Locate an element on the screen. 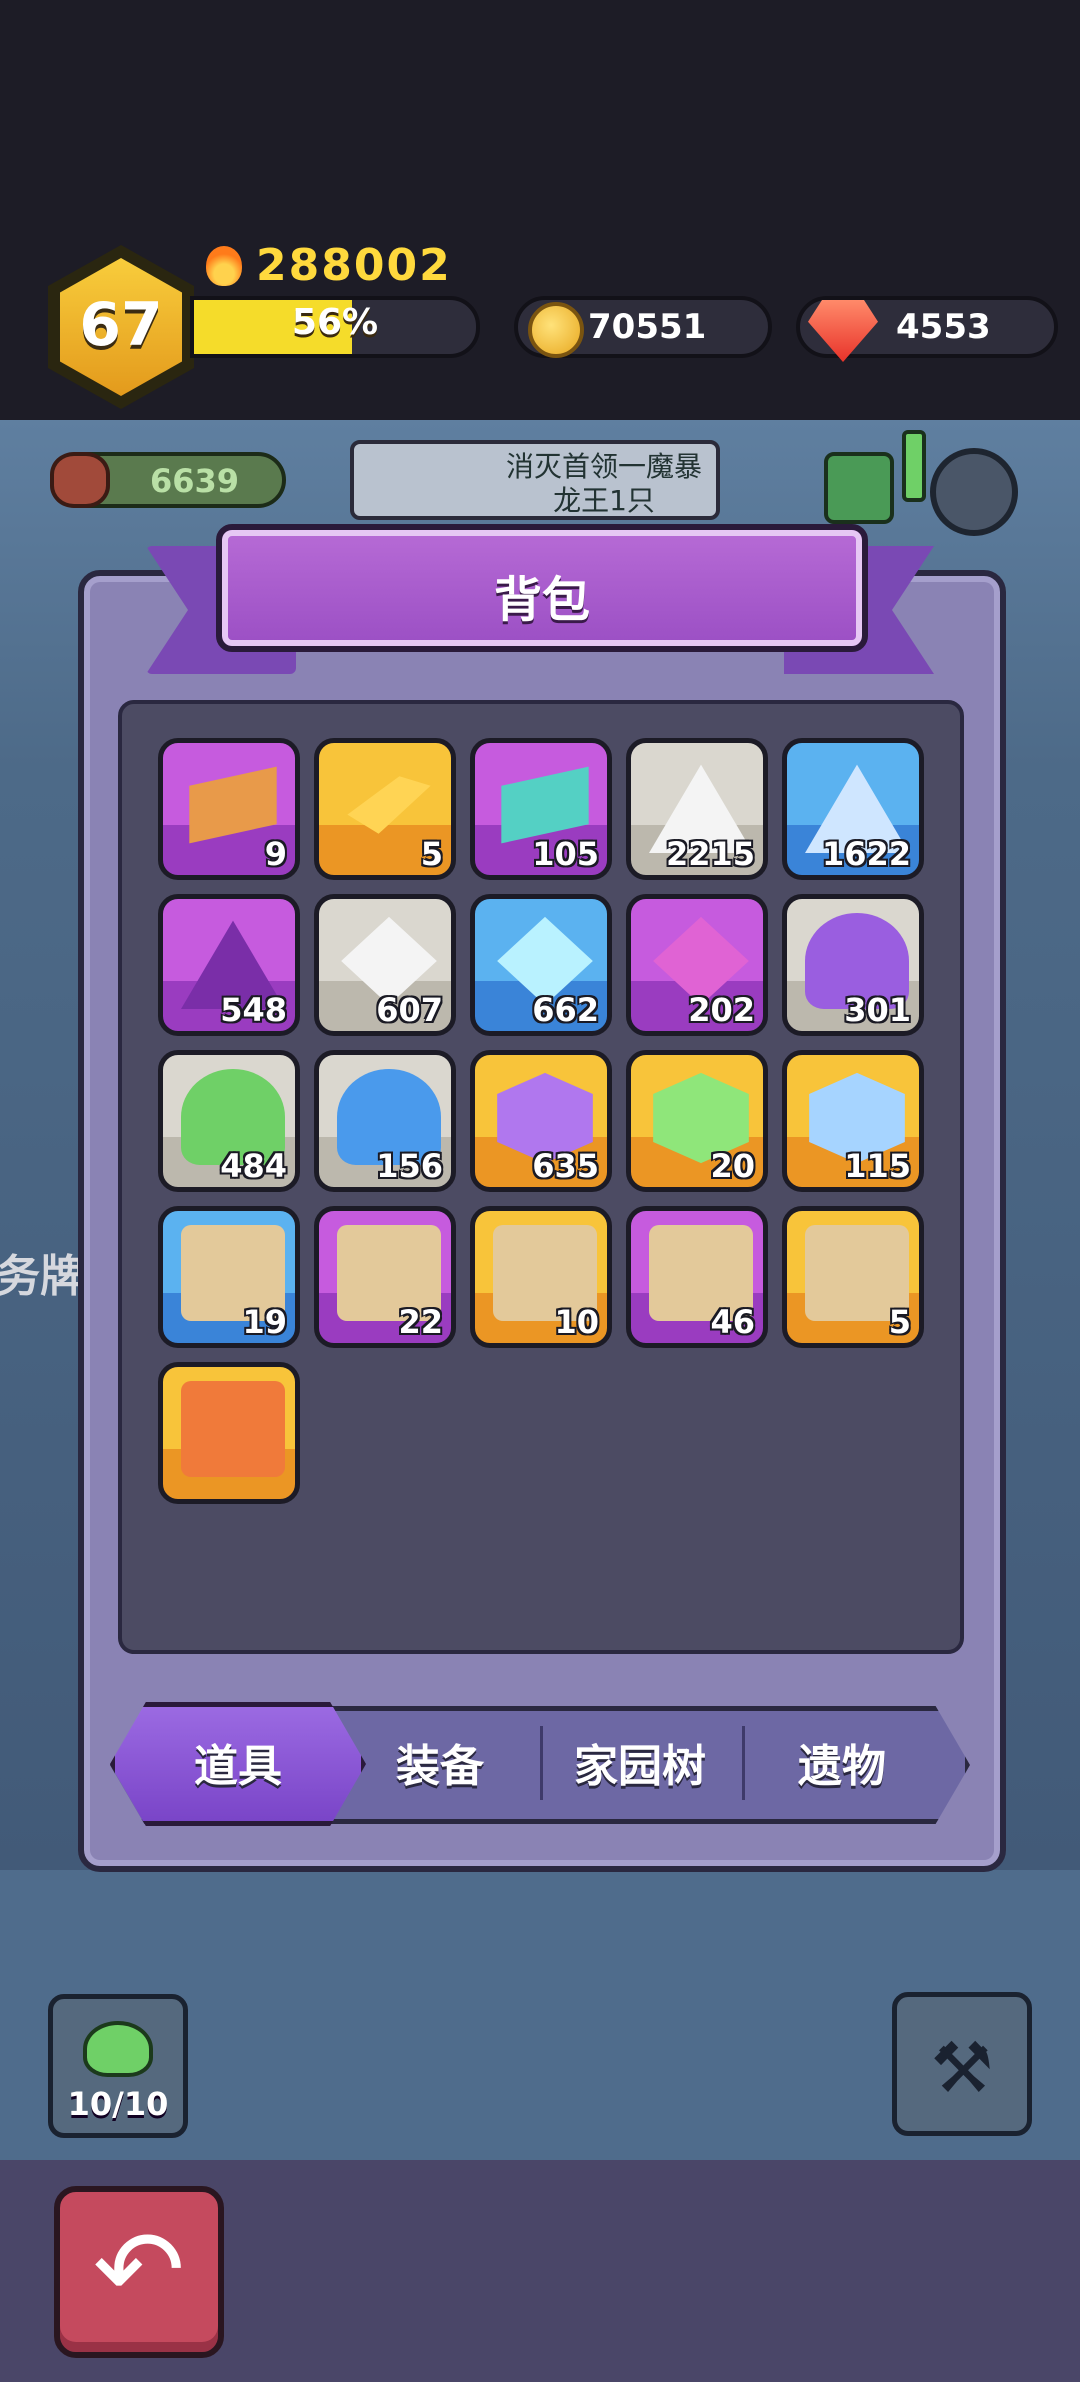  item-count: 548 is located at coordinates (253, 1010).